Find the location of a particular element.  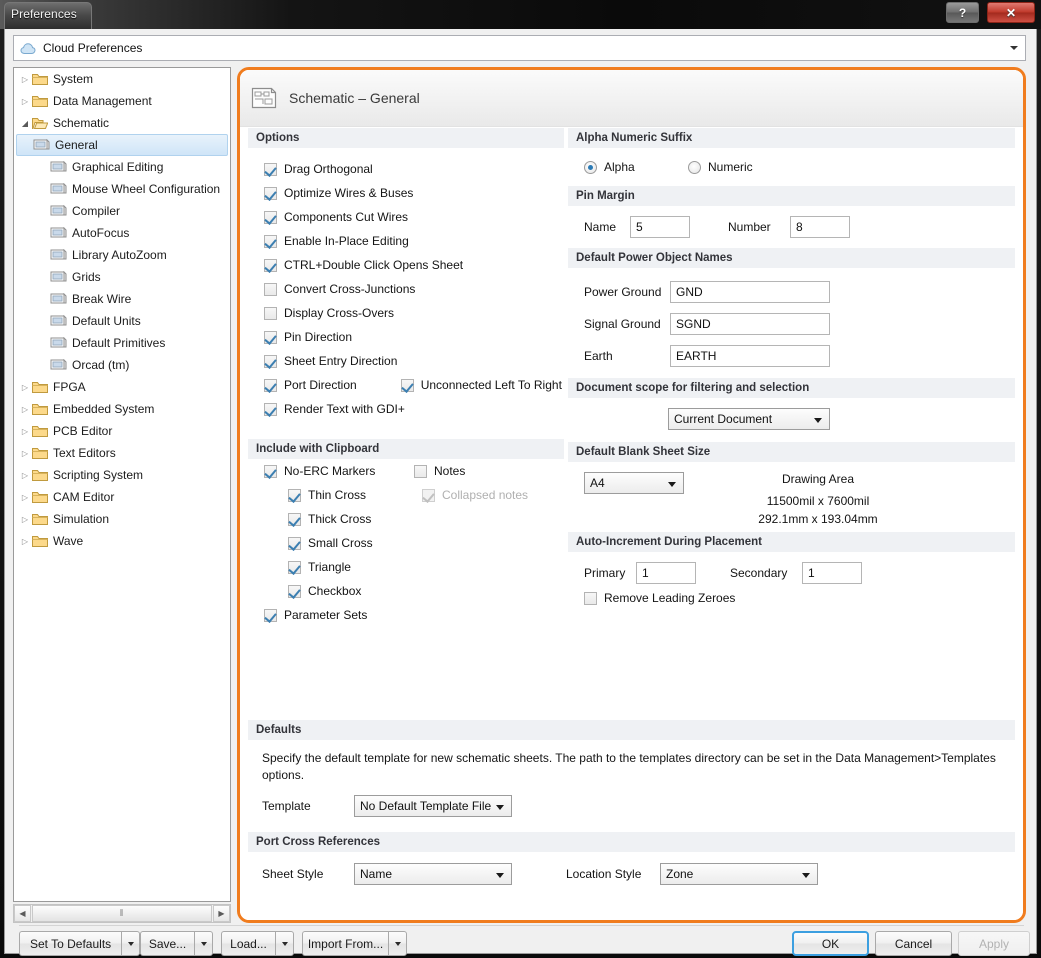

power-object-input: SGND is located at coordinates (750, 324).